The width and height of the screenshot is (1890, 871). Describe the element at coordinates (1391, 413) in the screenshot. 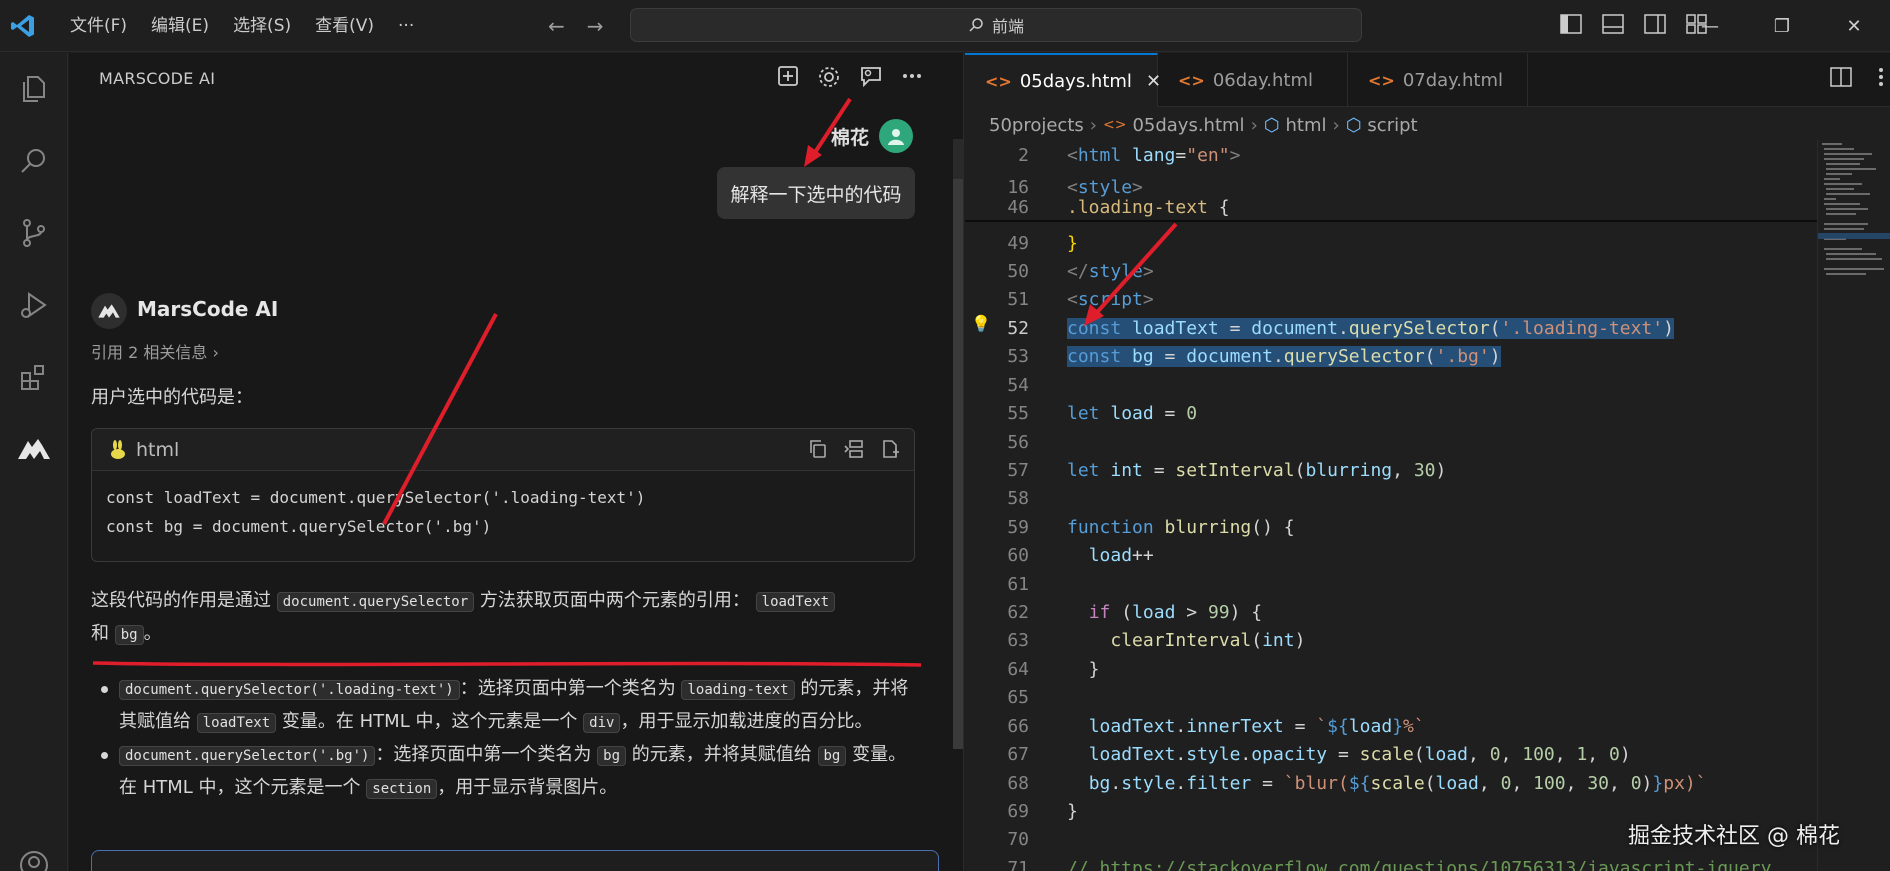

I see `code-line: 55 let load = 0` at that location.